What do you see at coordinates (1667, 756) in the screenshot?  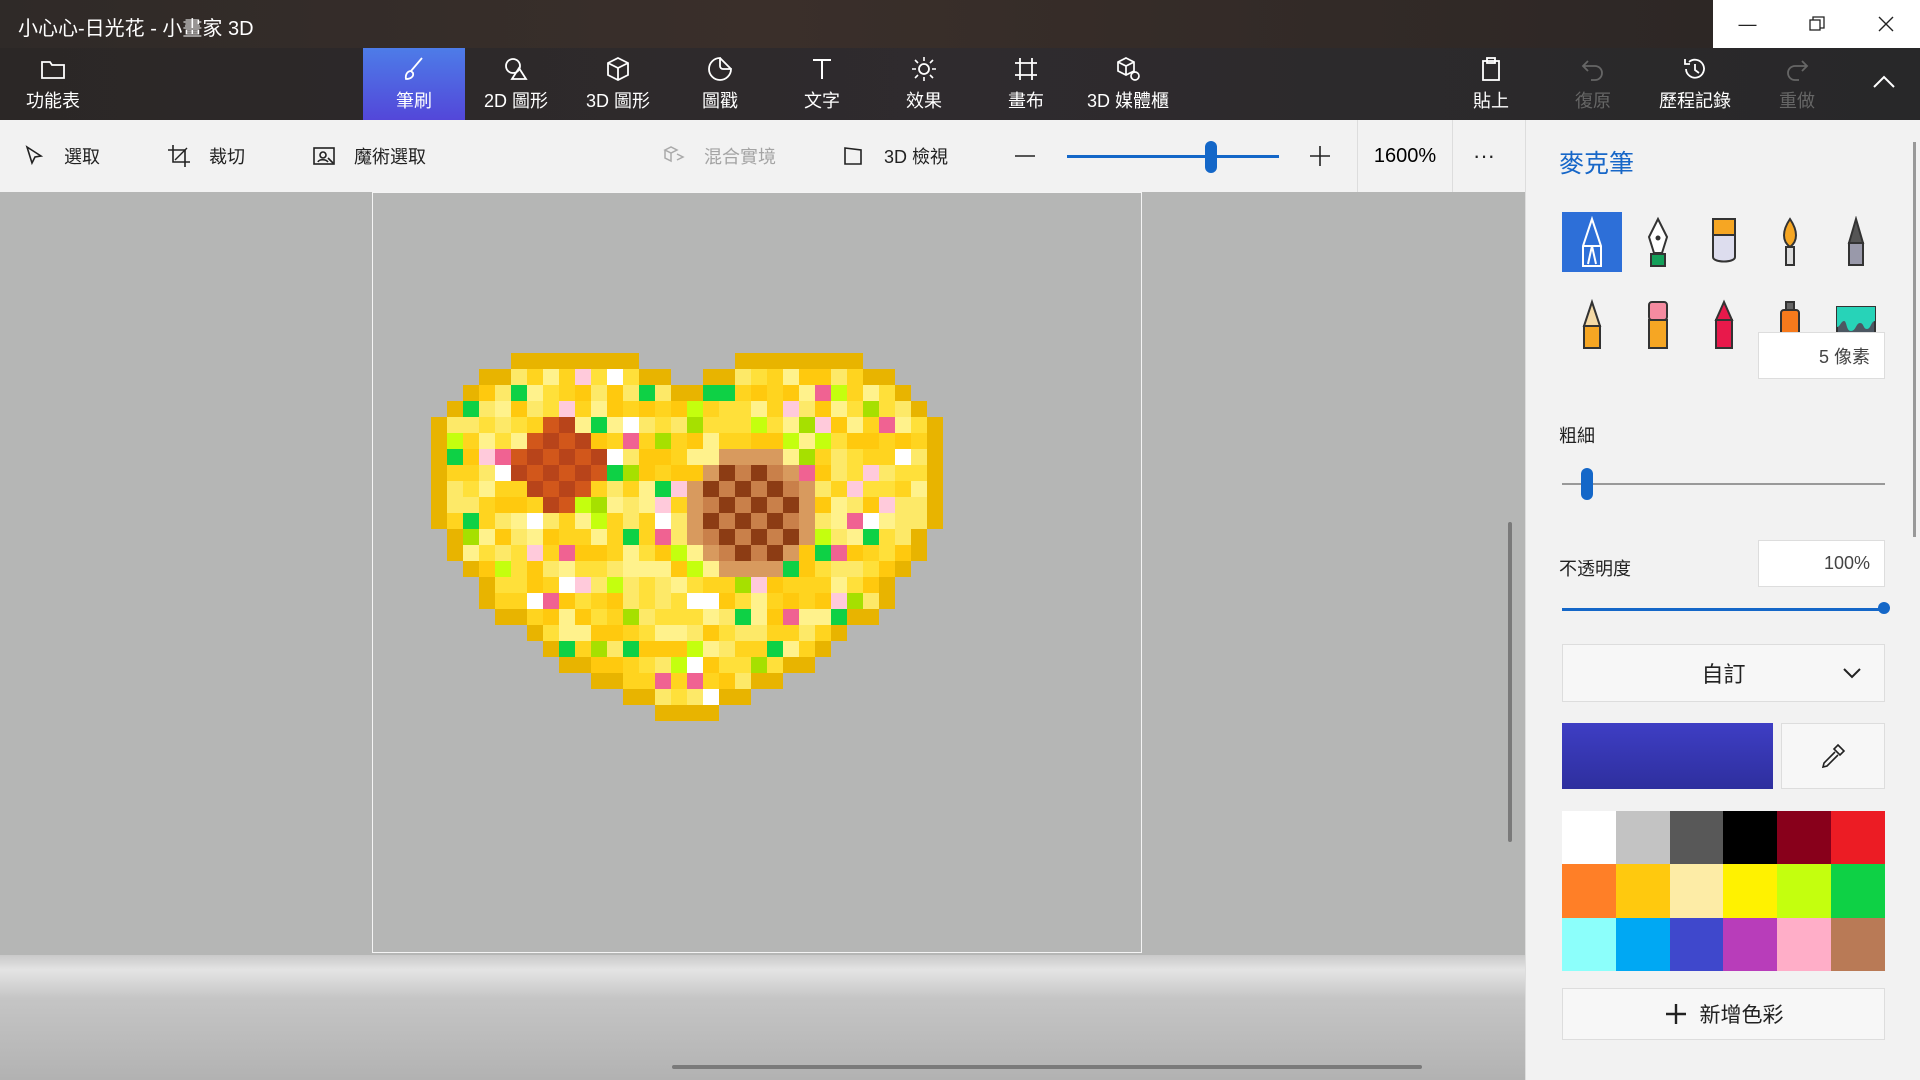 I see `current-color-swatch` at bounding box center [1667, 756].